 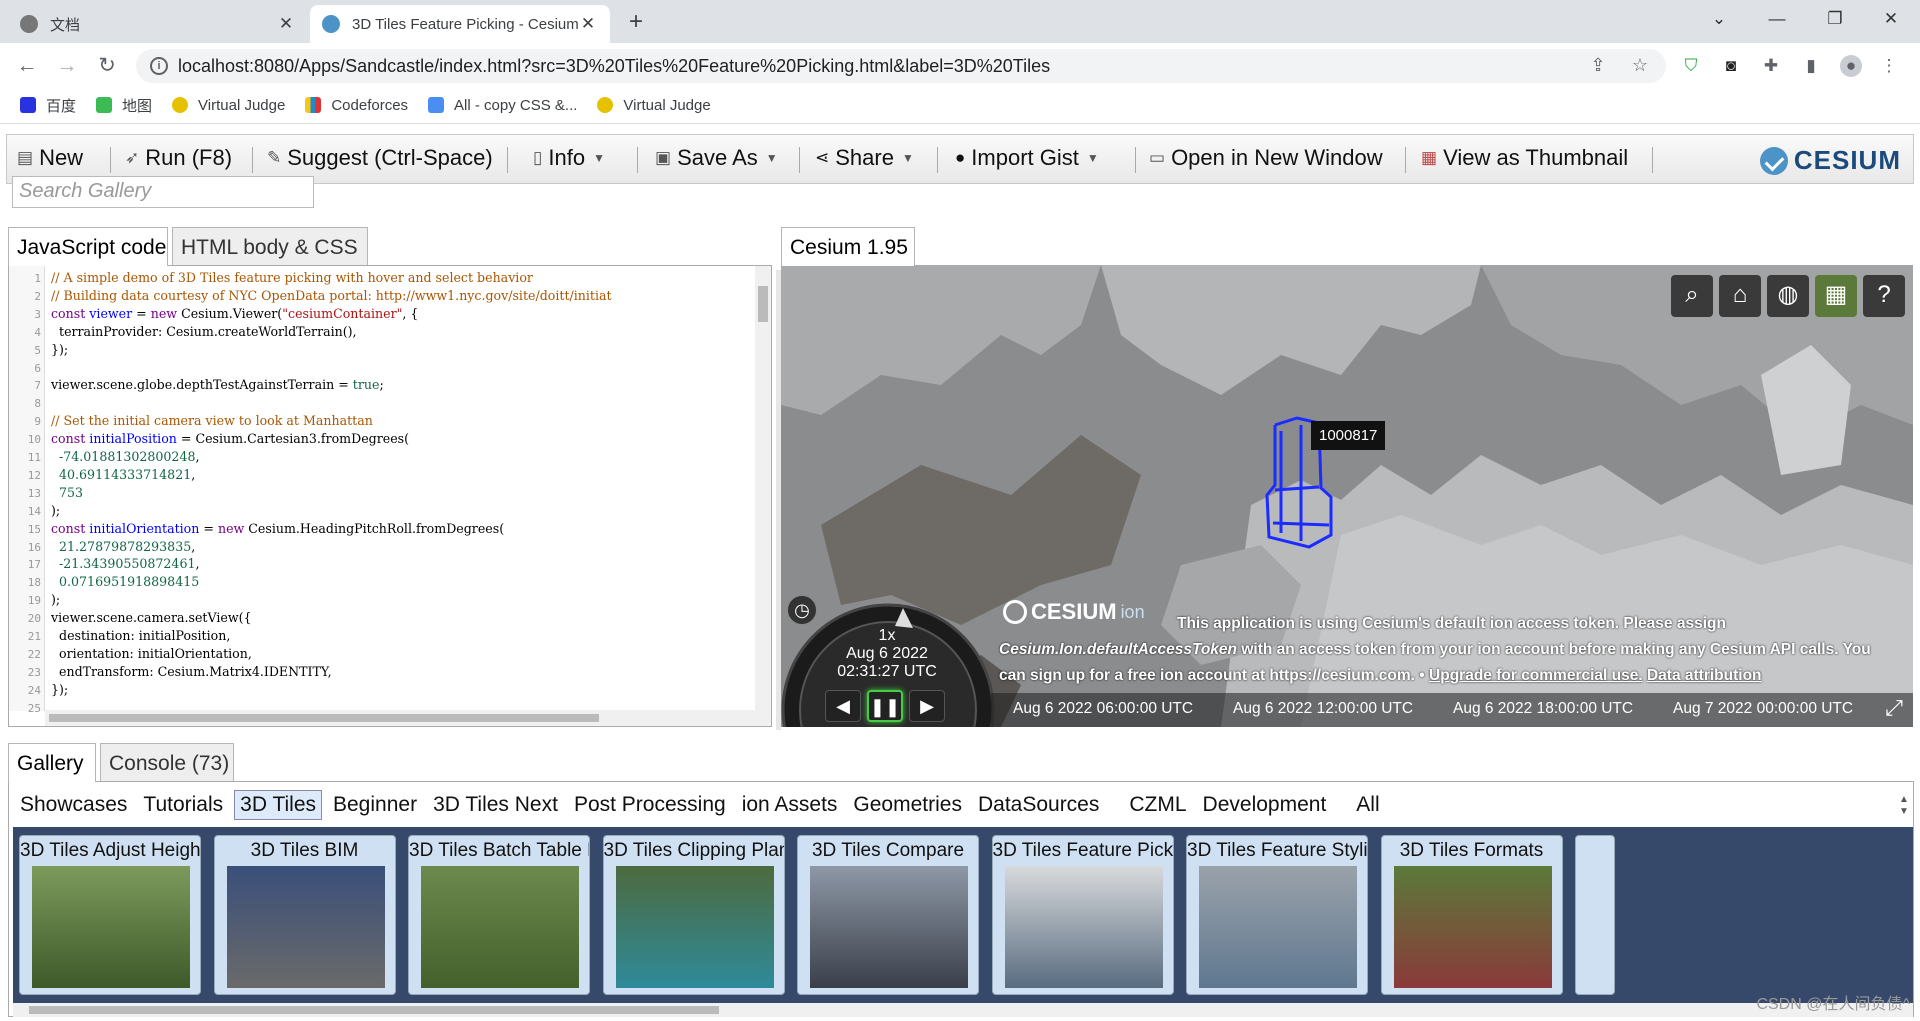 I want to click on reload-icon: ↻, so click(x=107, y=66).